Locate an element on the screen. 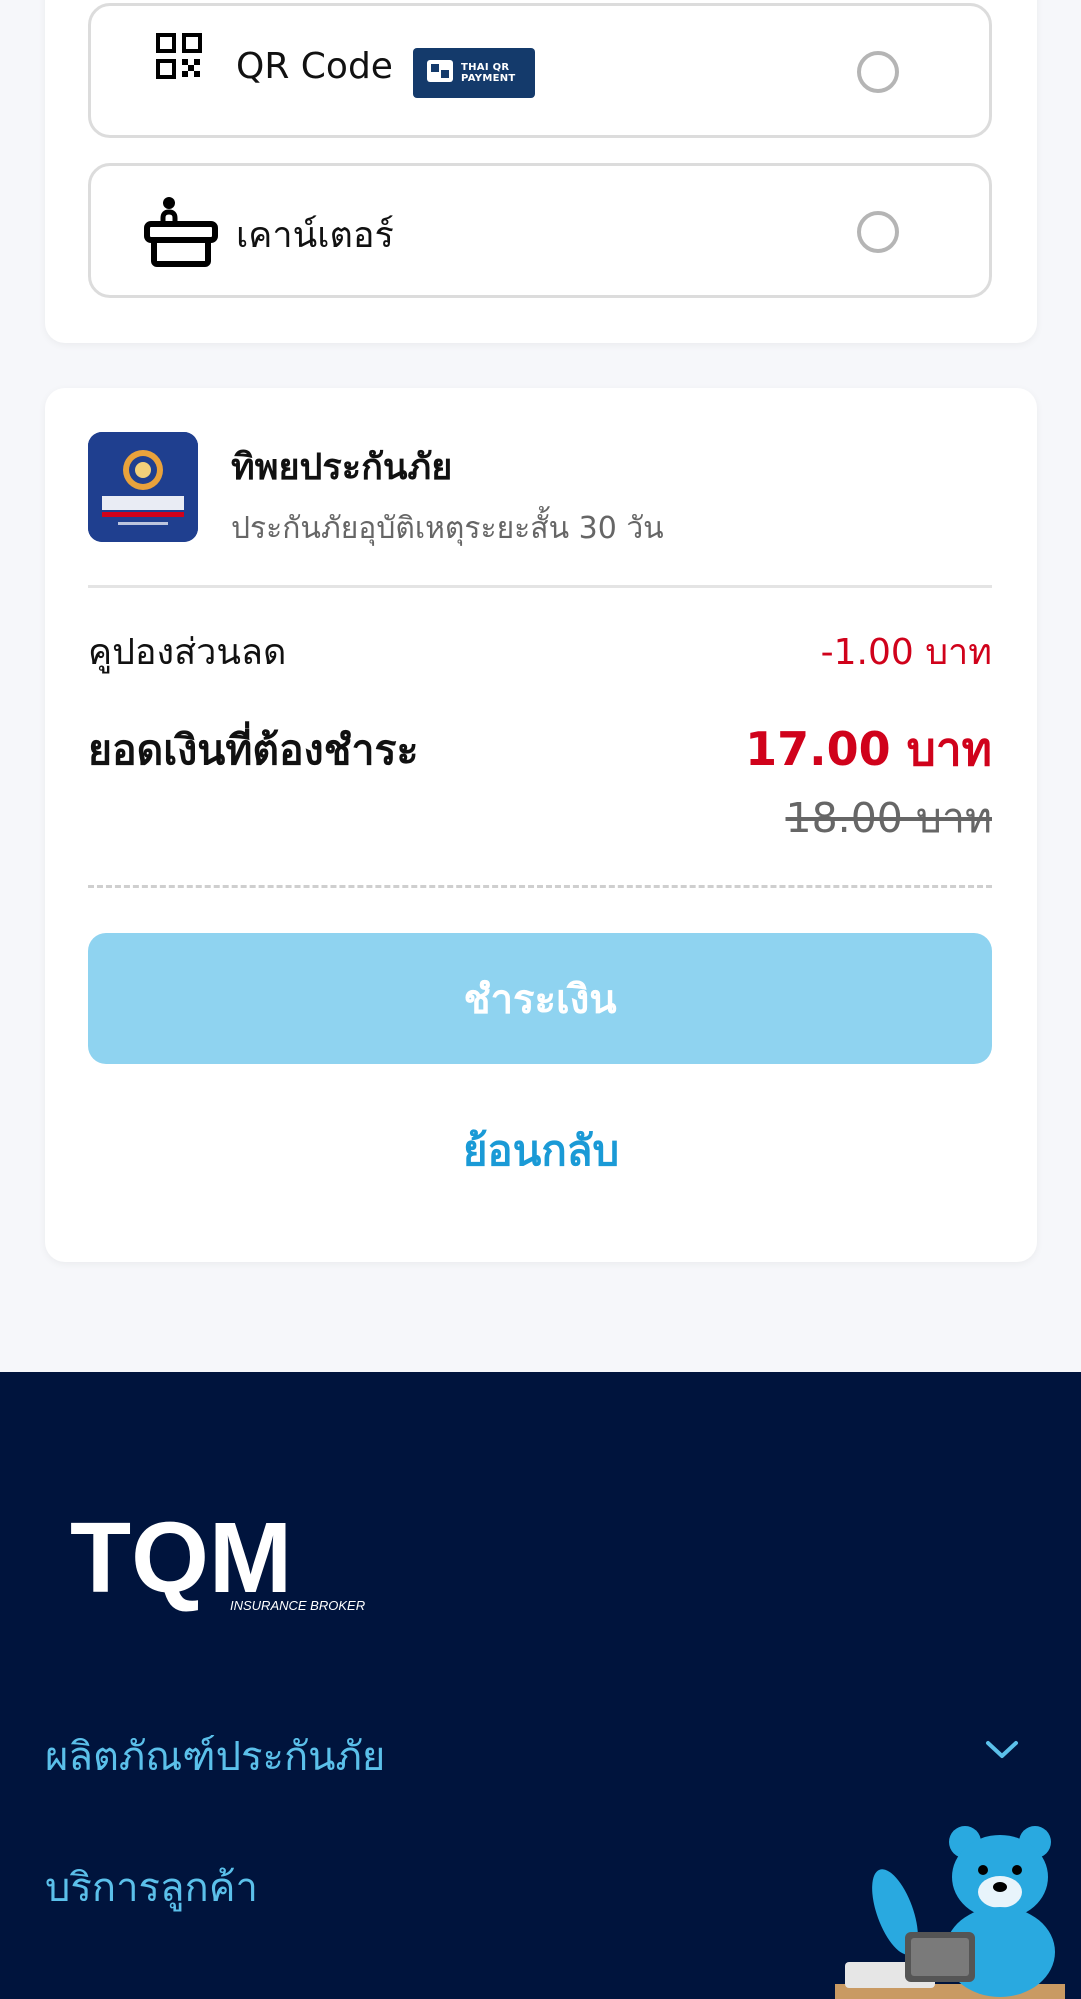  product-description: ประกันภัยอุบัติเหตุระยะสั้น 30 วัน is located at coordinates (447, 528).